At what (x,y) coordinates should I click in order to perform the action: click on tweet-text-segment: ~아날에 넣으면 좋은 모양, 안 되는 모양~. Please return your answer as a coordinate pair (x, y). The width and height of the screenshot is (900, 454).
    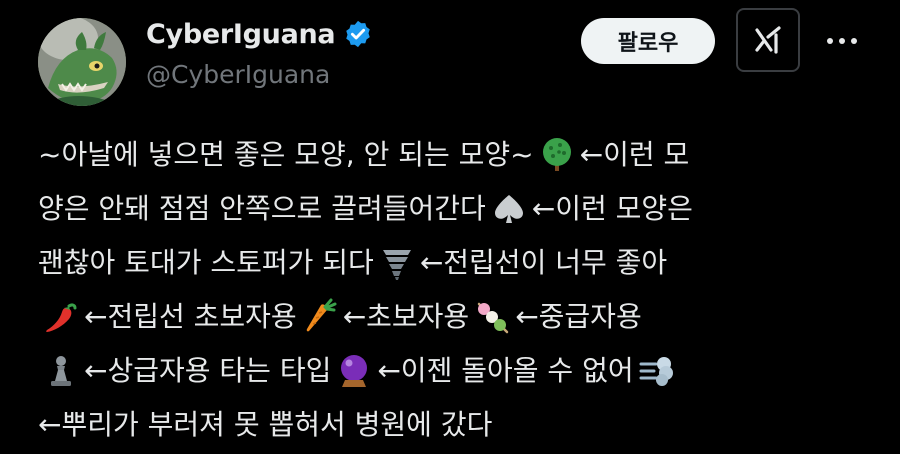
    Looking at the image, I should click on (286, 154).